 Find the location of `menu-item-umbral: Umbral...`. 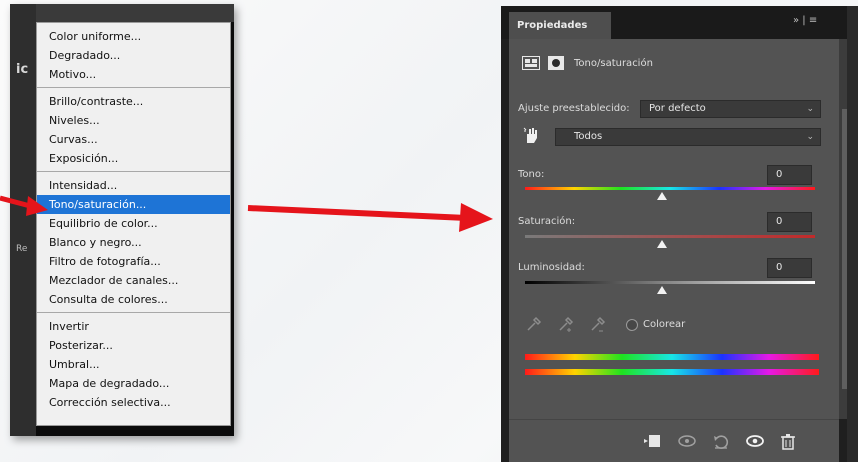

menu-item-umbral: Umbral... is located at coordinates (133, 364).